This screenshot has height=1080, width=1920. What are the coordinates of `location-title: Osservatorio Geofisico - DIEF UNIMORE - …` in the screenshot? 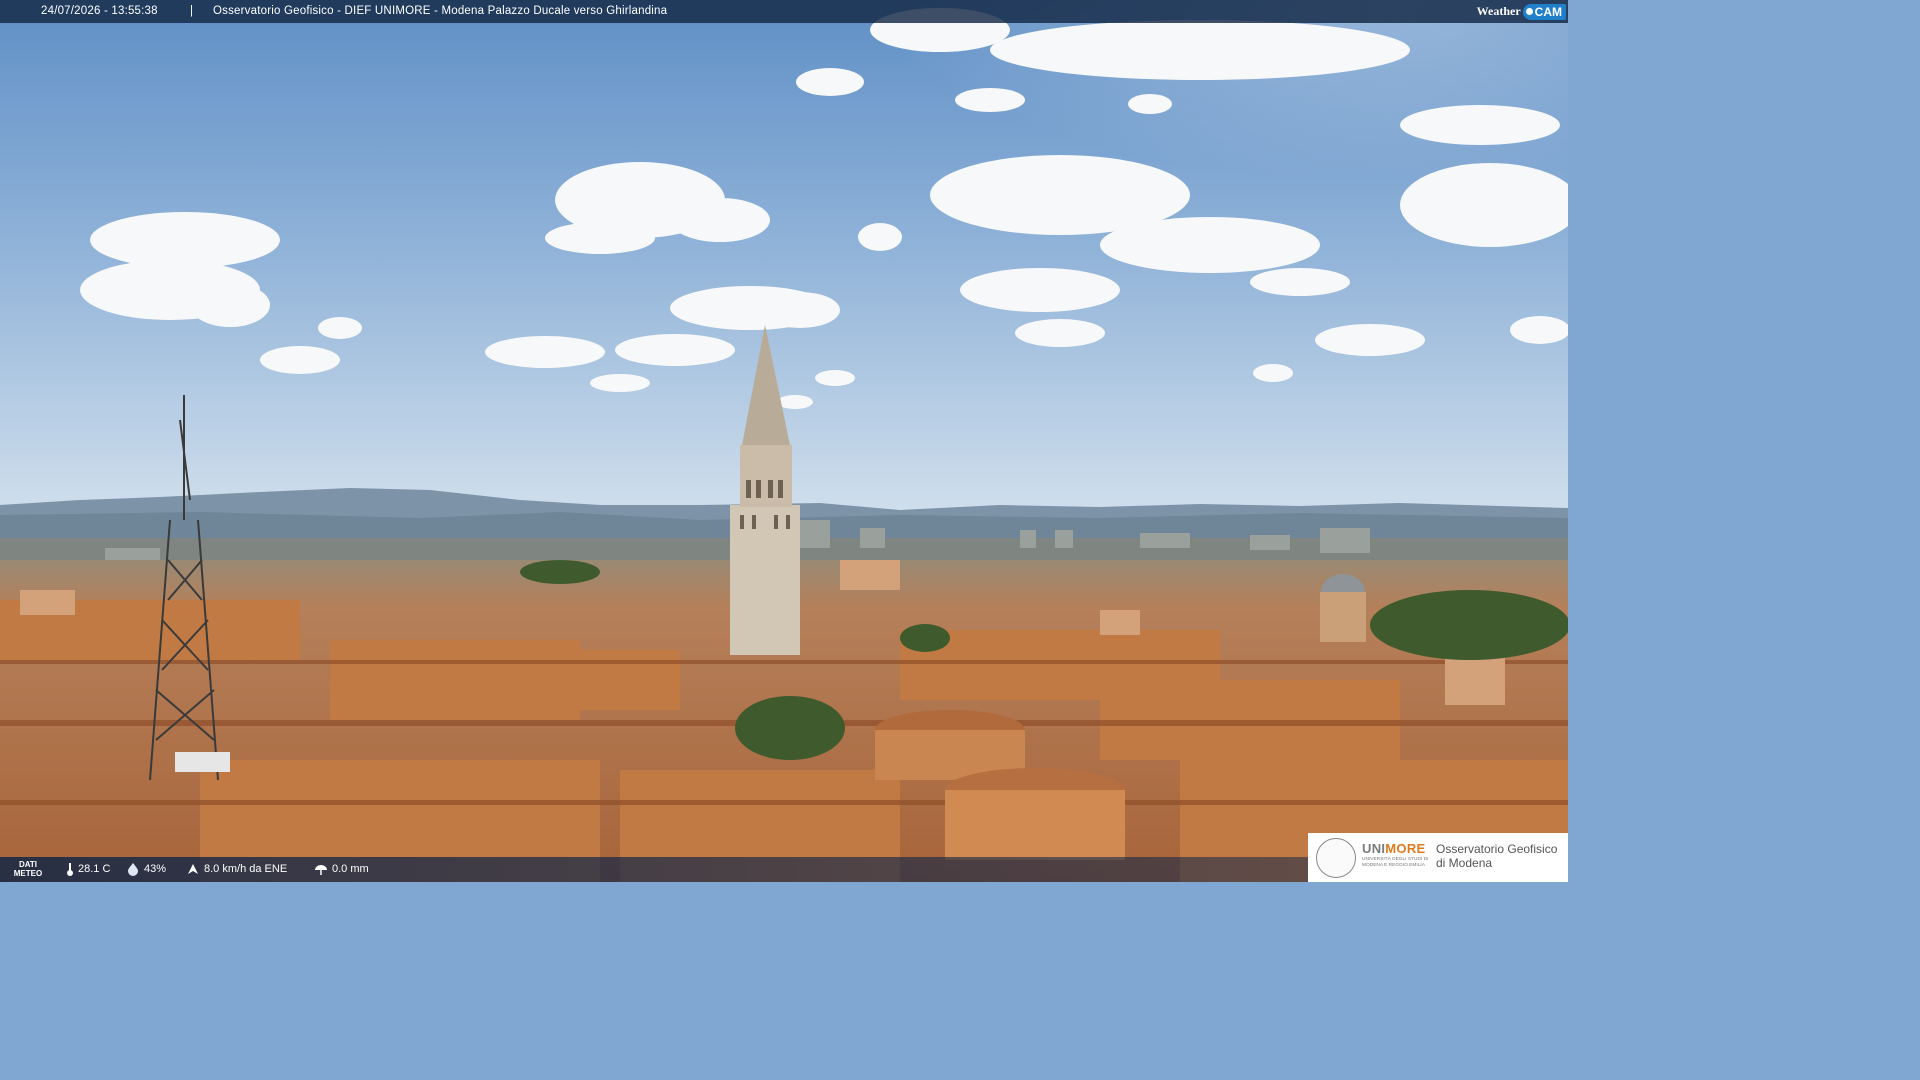 It's located at (440, 11).